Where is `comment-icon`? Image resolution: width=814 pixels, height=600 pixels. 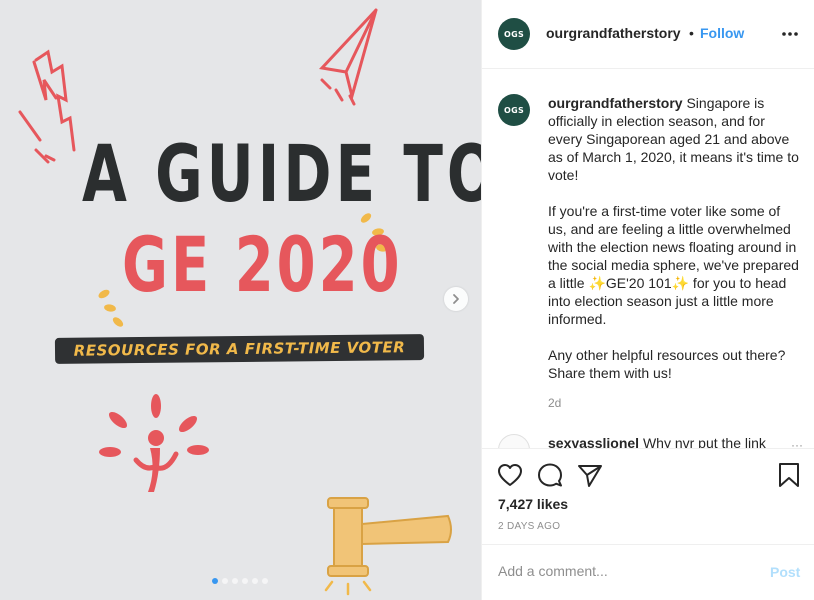 comment-icon is located at coordinates (550, 475).